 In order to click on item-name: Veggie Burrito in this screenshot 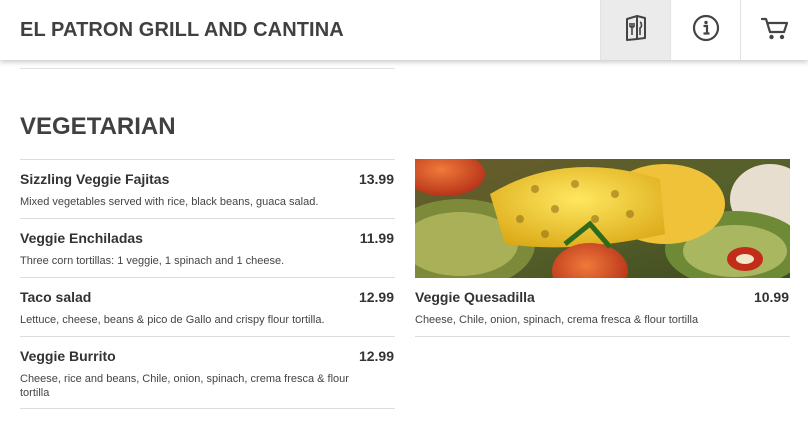, I will do `click(68, 356)`.